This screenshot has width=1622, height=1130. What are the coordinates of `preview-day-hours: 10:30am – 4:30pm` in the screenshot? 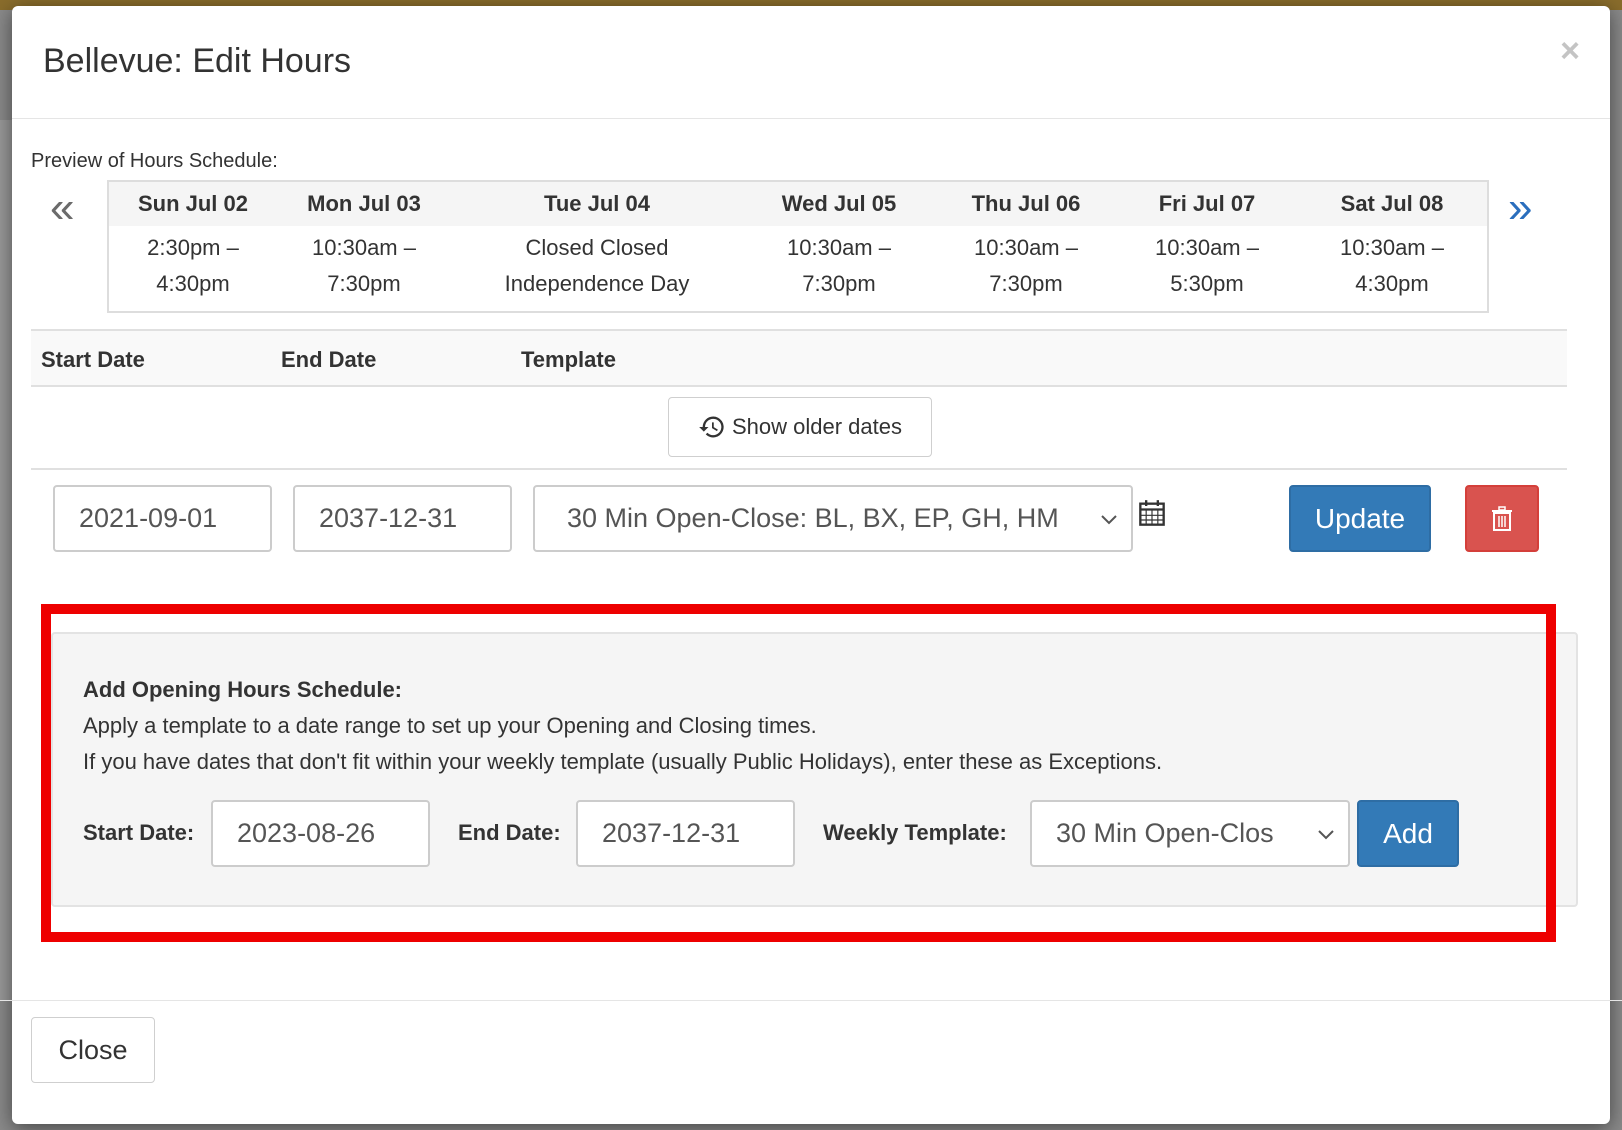 It's located at (1392, 264).